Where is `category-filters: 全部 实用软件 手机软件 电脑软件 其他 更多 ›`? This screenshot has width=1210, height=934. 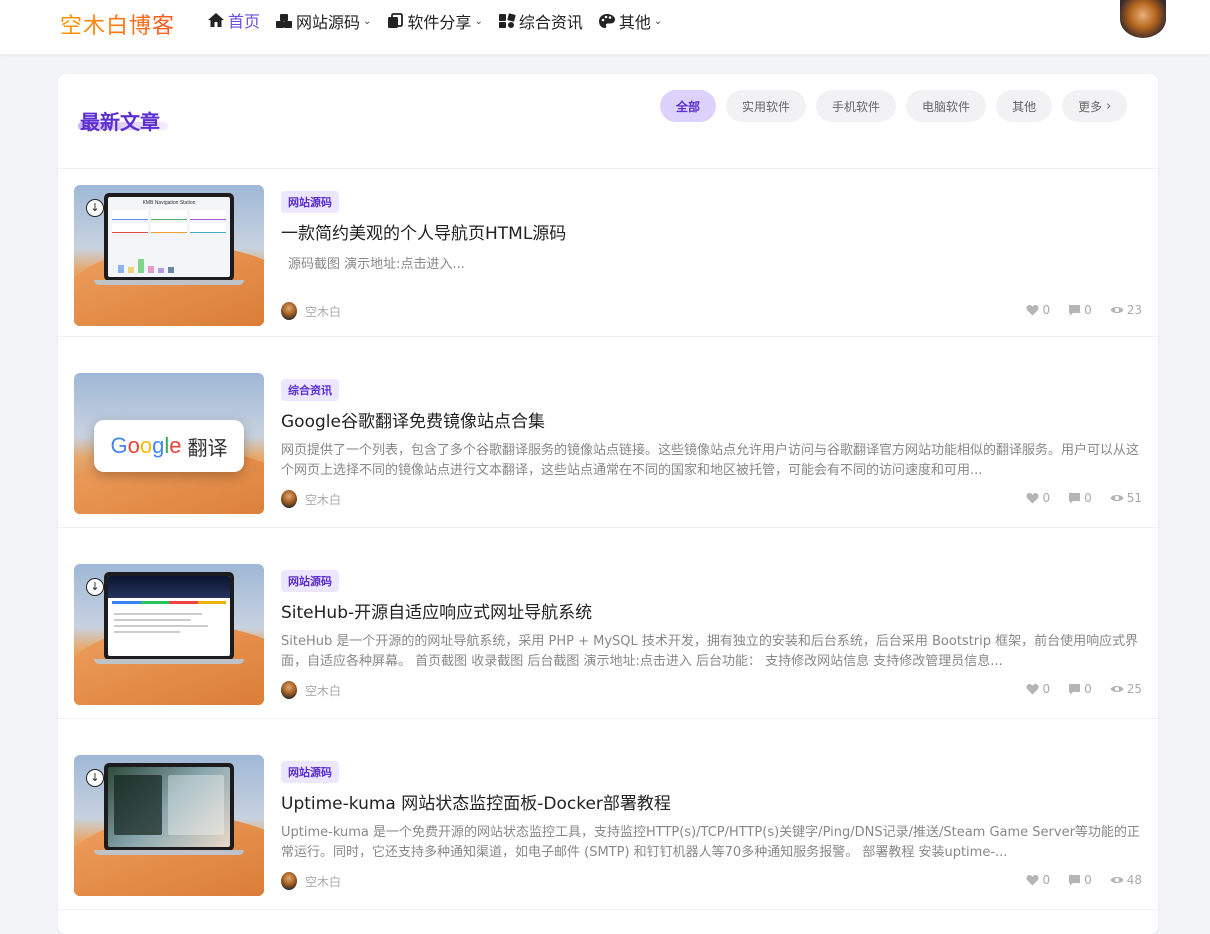 category-filters: 全部 实用软件 手机软件 电脑软件 其他 更多 › is located at coordinates (898, 106).